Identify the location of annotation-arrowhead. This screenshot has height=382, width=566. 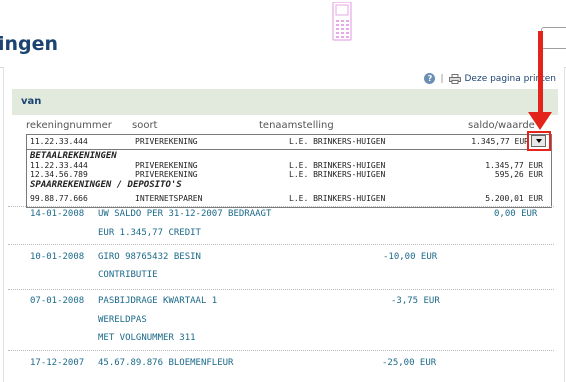
(540, 121).